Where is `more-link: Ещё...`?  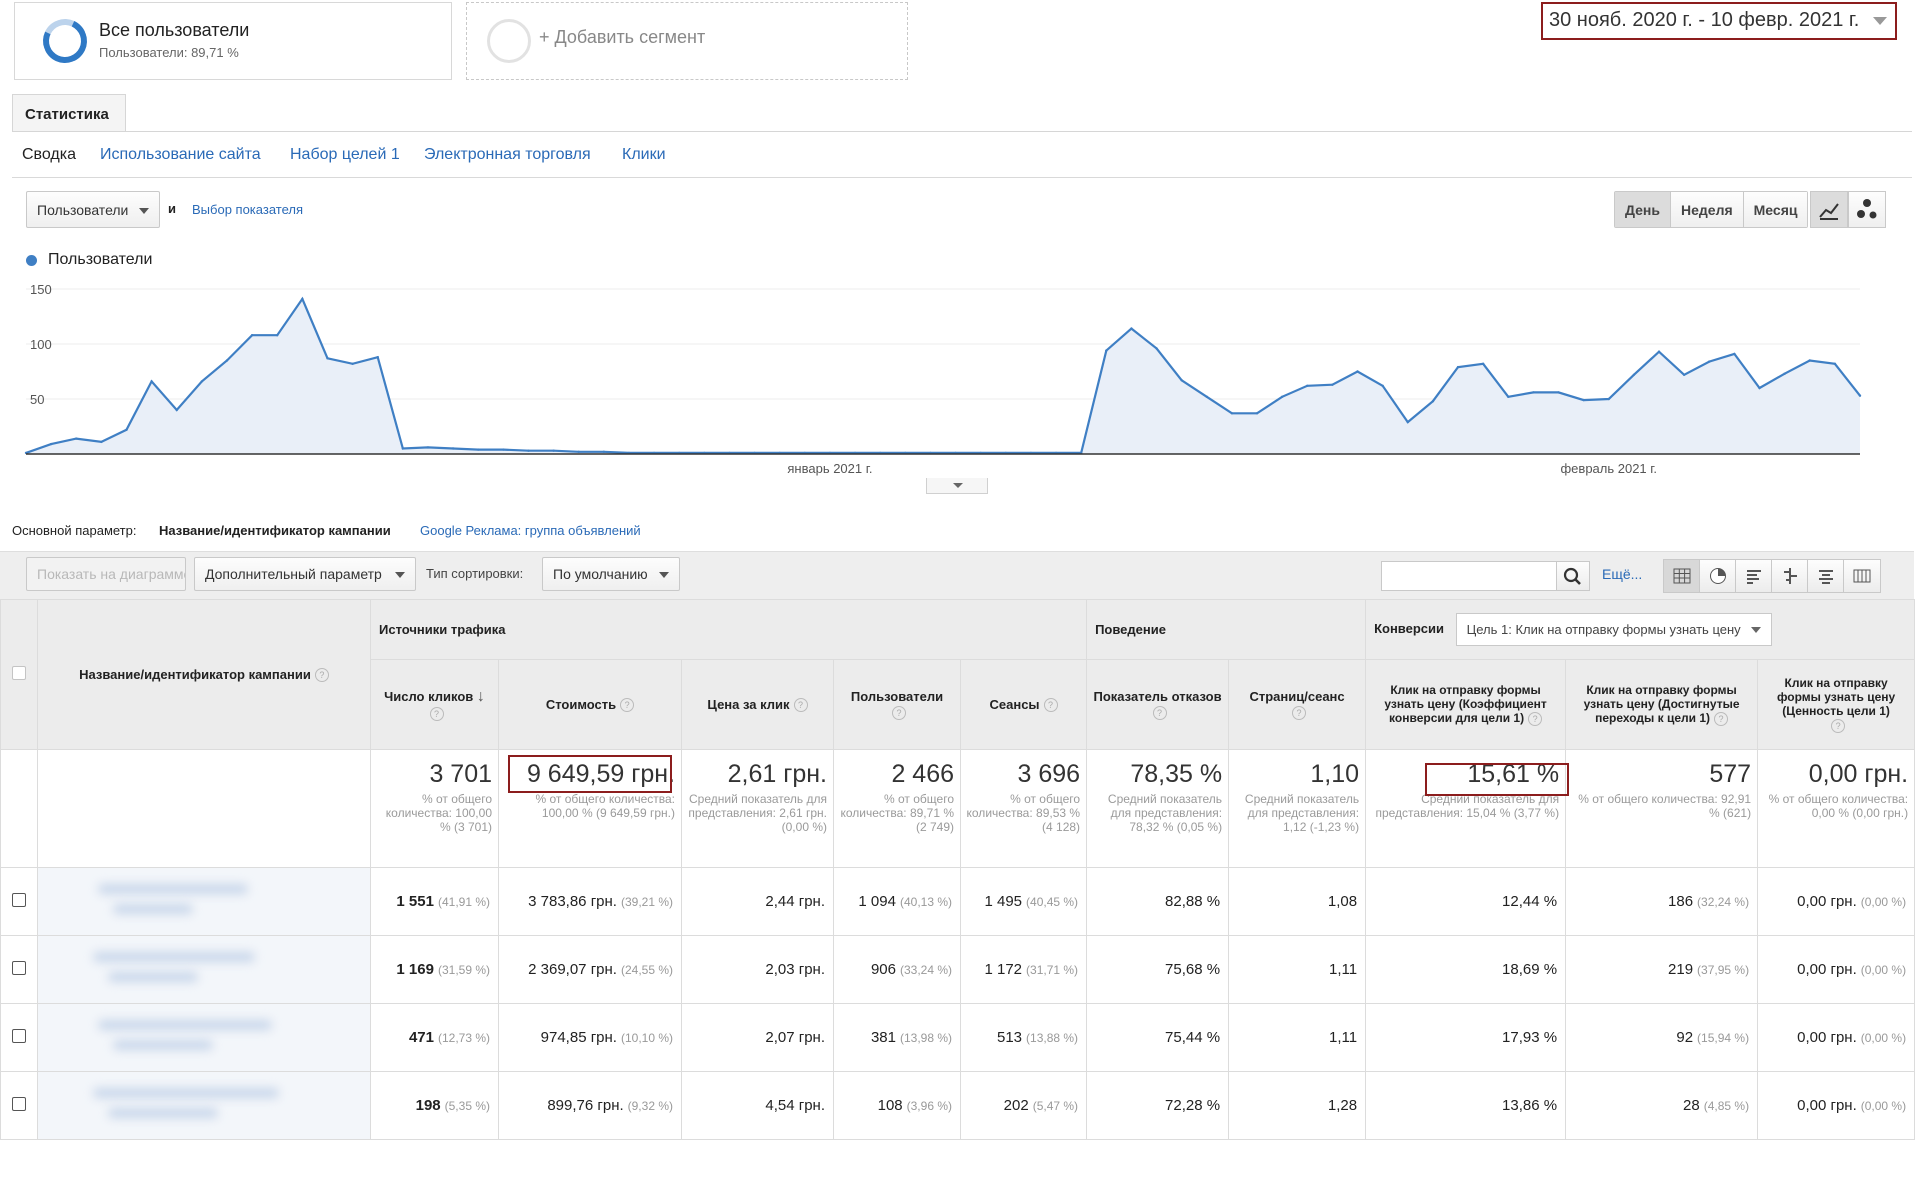 more-link: Ещё... is located at coordinates (1622, 574).